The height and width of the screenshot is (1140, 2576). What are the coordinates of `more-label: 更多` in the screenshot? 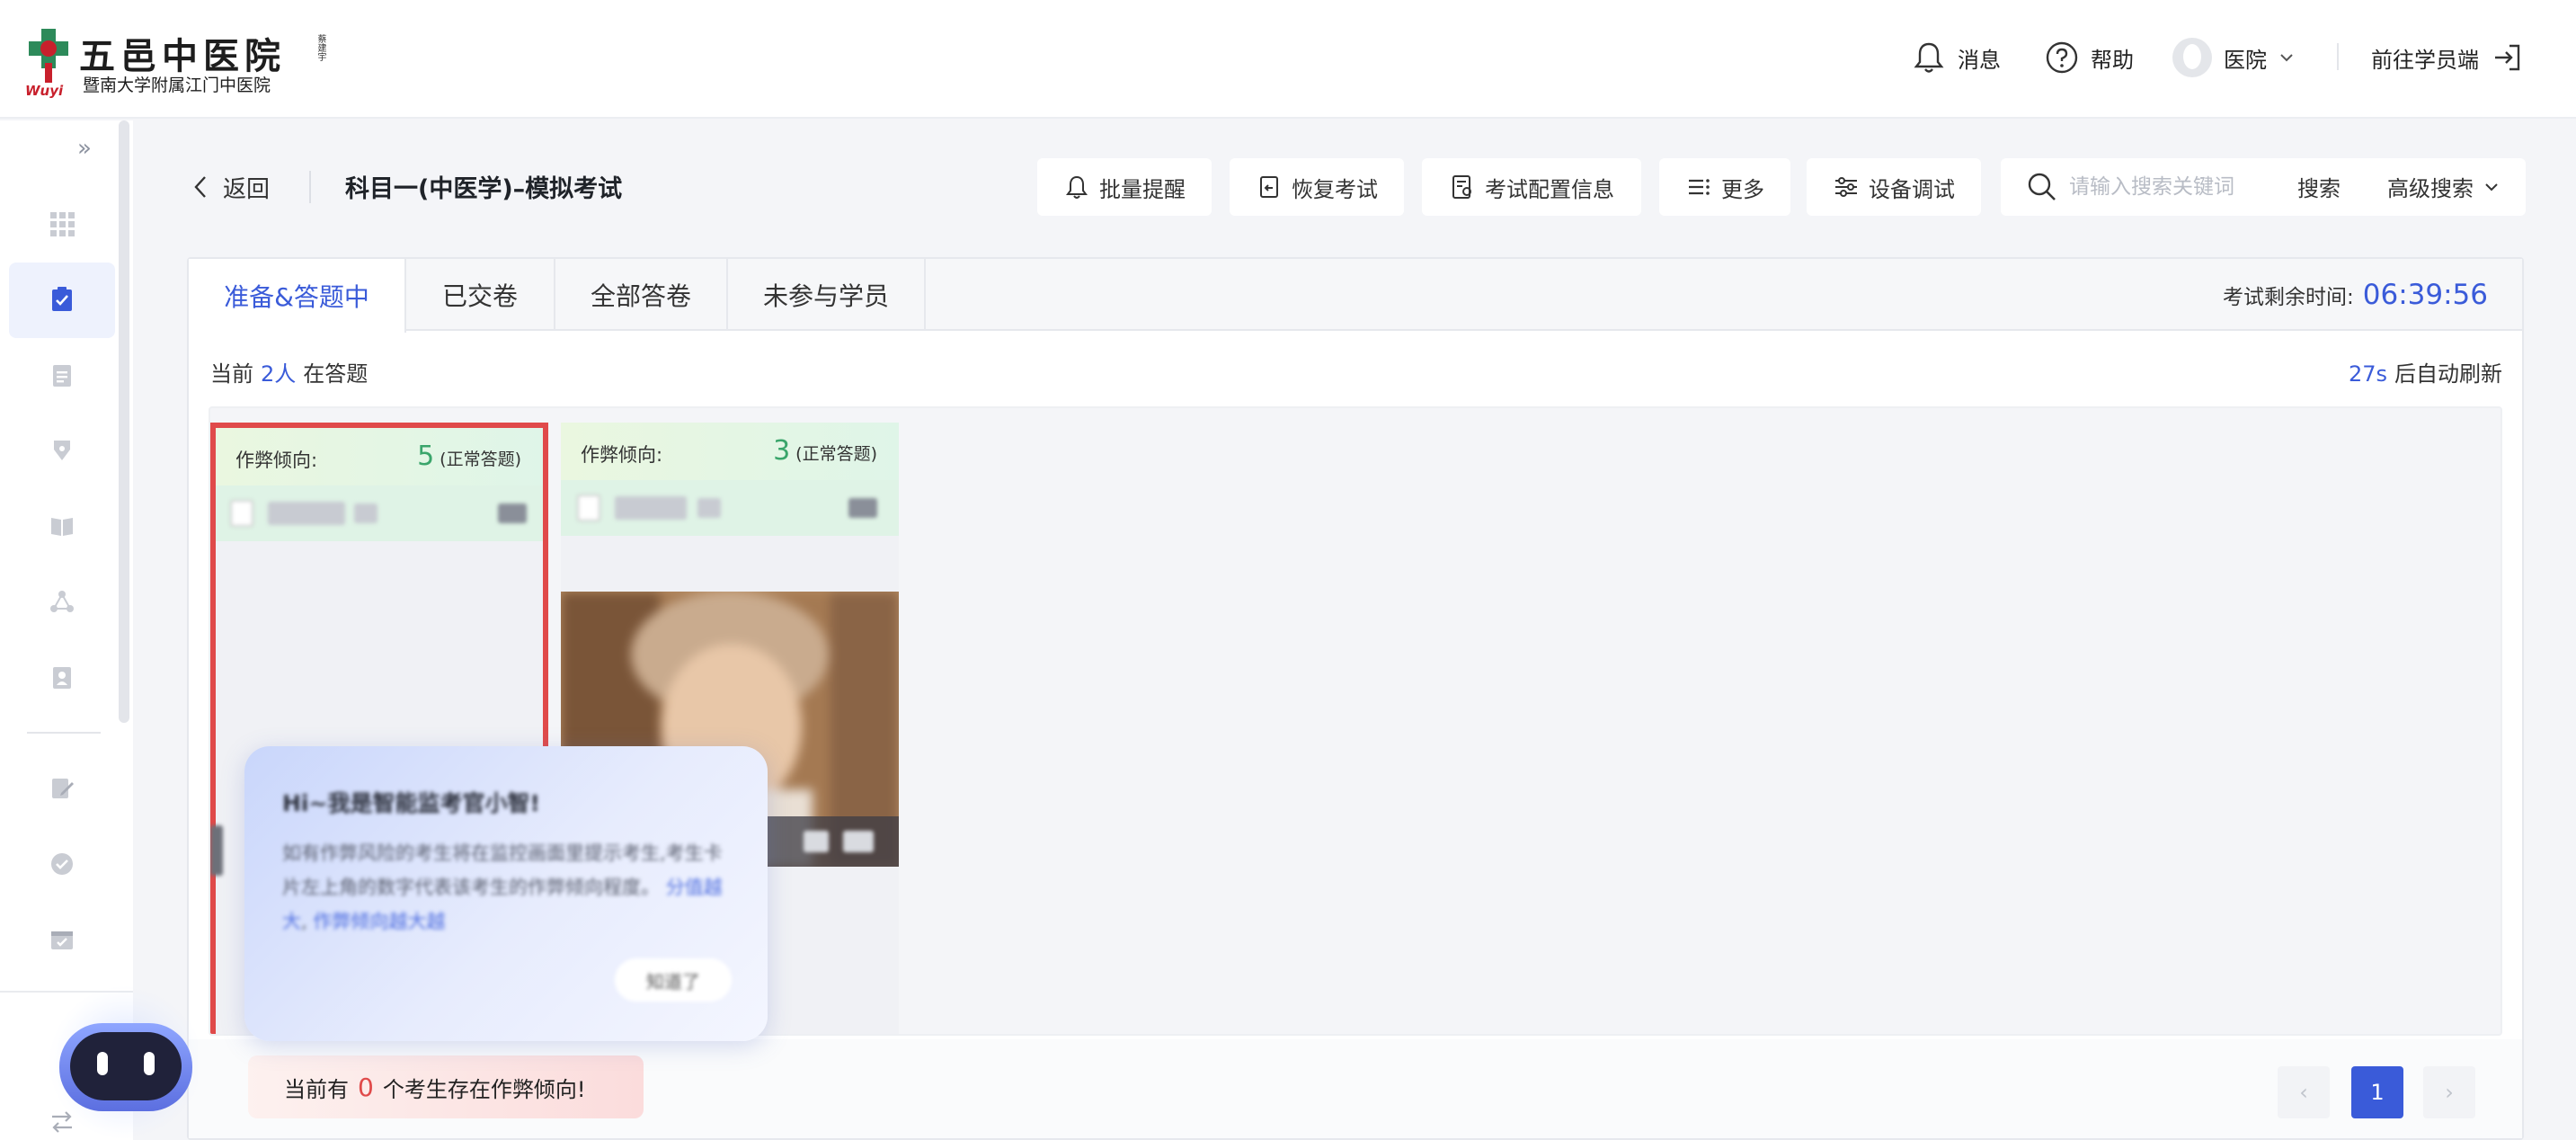 It's located at (1742, 189).